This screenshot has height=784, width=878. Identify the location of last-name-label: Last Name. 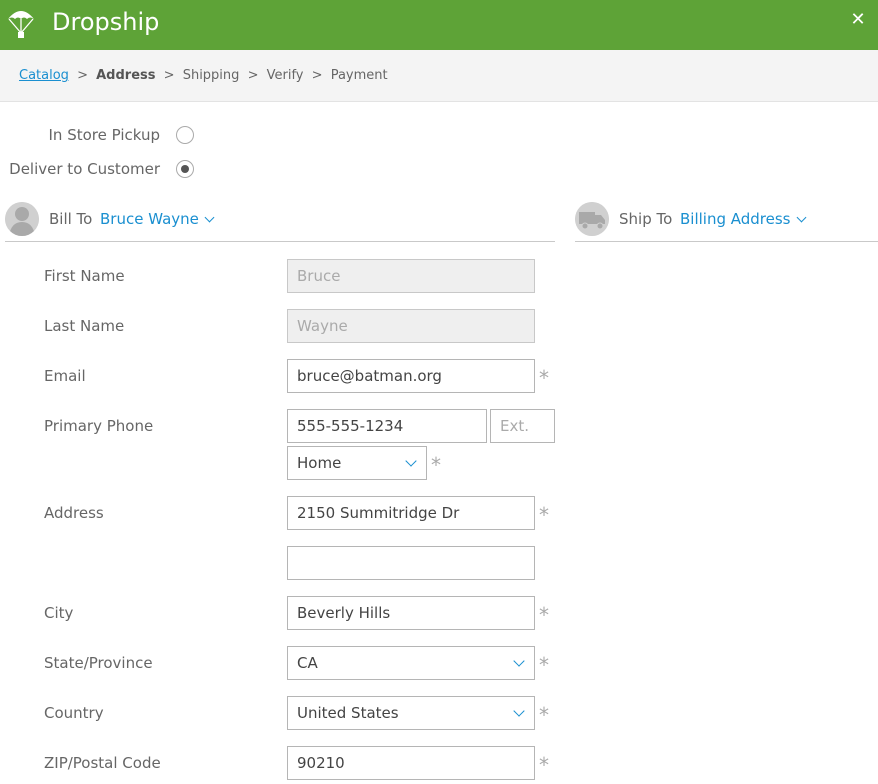
(84, 326).